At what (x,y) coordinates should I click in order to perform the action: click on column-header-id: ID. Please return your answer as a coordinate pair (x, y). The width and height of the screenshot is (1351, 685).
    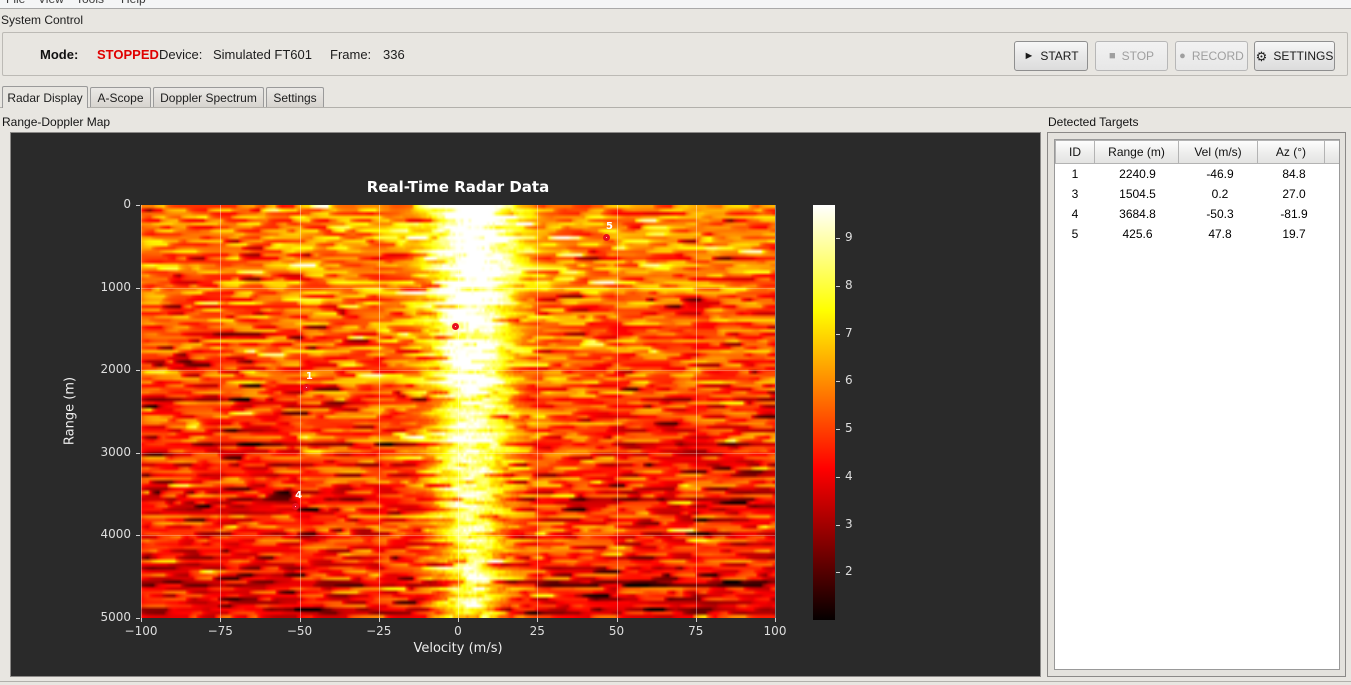
    Looking at the image, I should click on (1075, 152).